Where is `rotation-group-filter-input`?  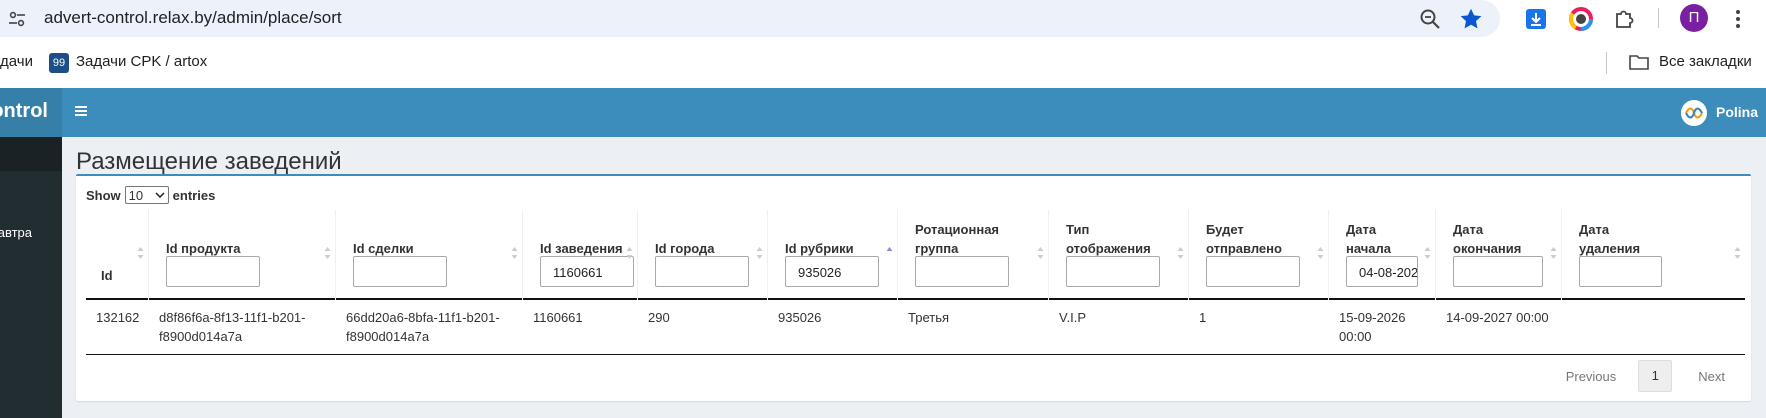 rotation-group-filter-input is located at coordinates (962, 271).